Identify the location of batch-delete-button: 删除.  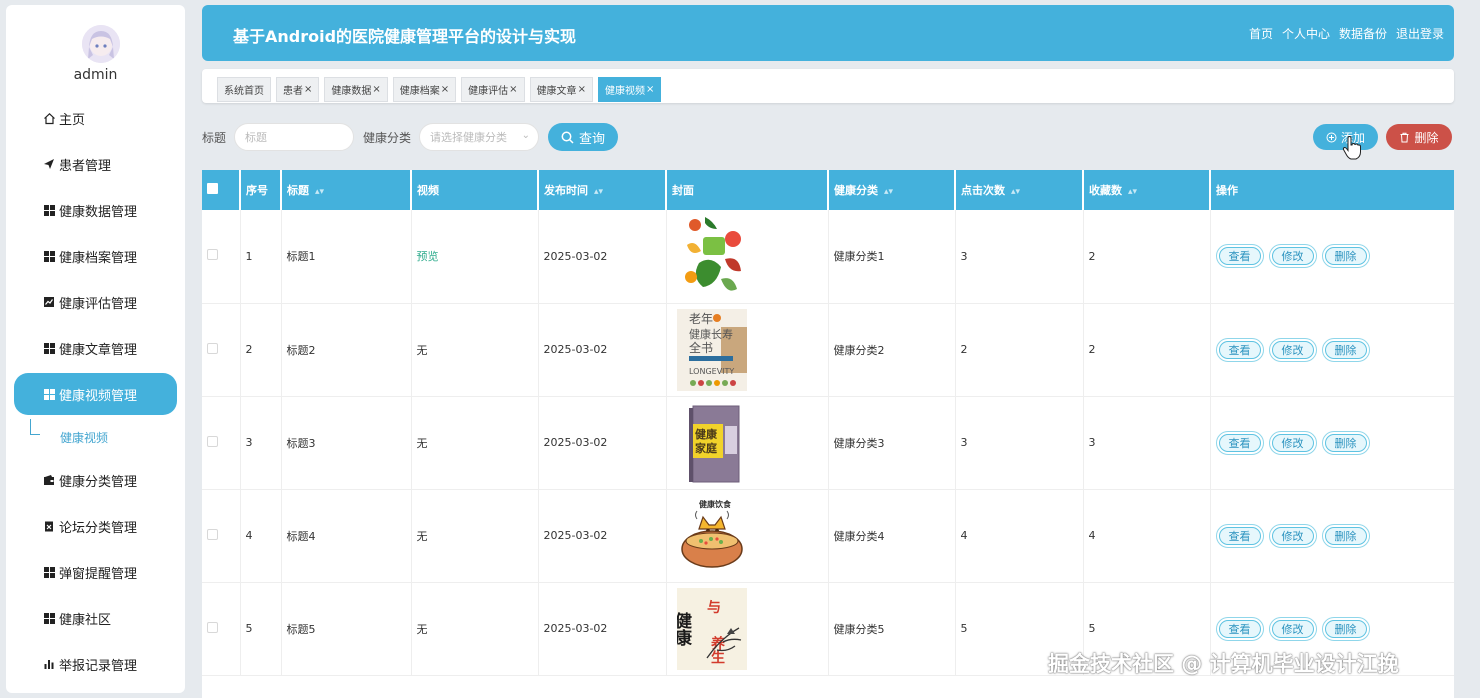
(1419, 137).